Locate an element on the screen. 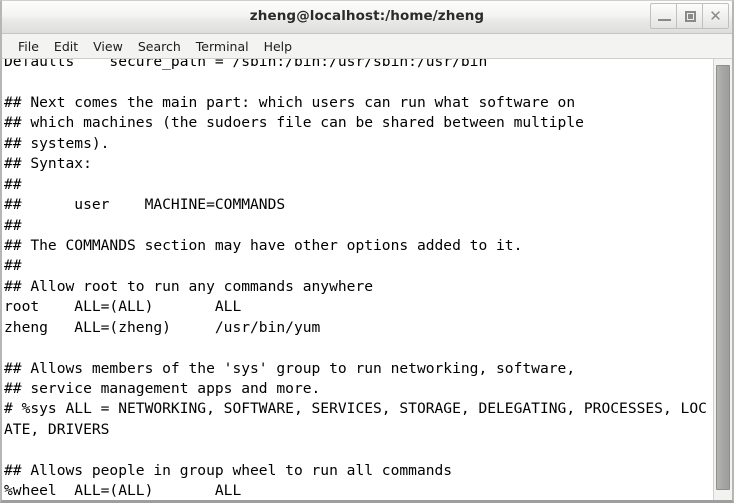 The height and width of the screenshot is (503, 734). terminal-line: ## user MACHINE=COMMANDS is located at coordinates (145, 205).